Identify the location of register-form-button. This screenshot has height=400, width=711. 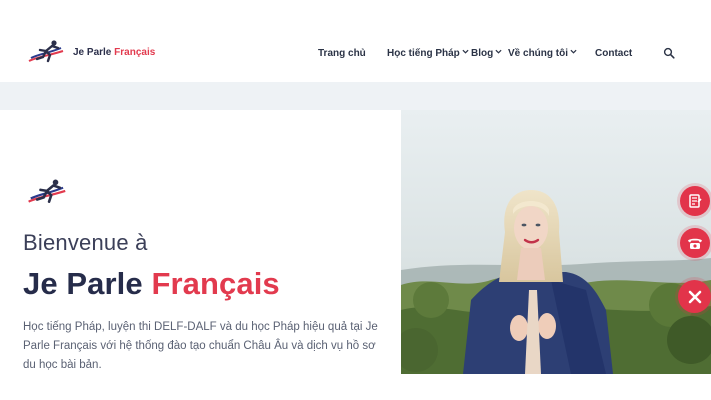
(695, 201).